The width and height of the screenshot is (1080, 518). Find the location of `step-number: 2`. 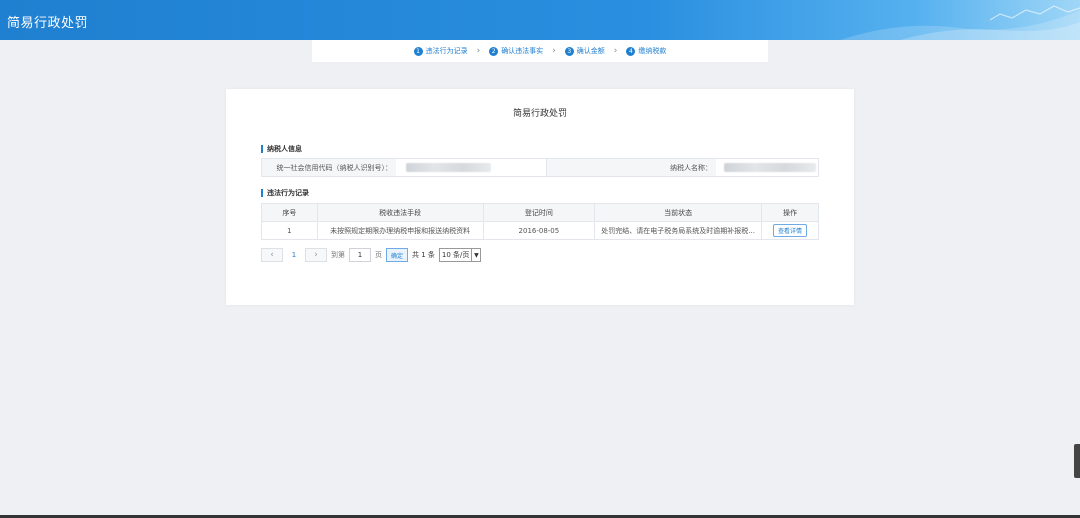

step-number: 2 is located at coordinates (494, 51).